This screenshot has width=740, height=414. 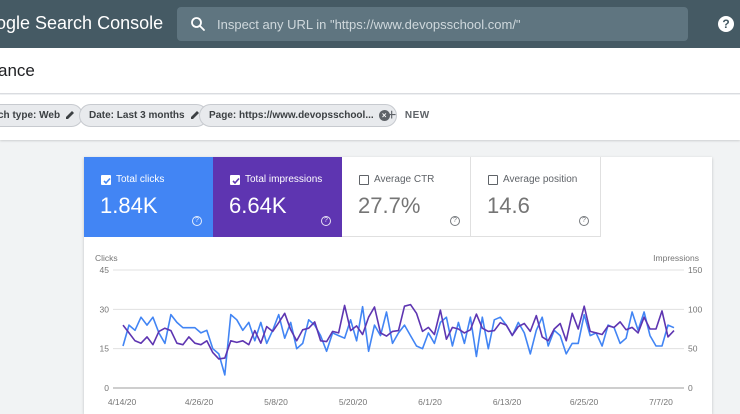 I want to click on right-axis-tick-label: 50, so click(x=693, y=349).